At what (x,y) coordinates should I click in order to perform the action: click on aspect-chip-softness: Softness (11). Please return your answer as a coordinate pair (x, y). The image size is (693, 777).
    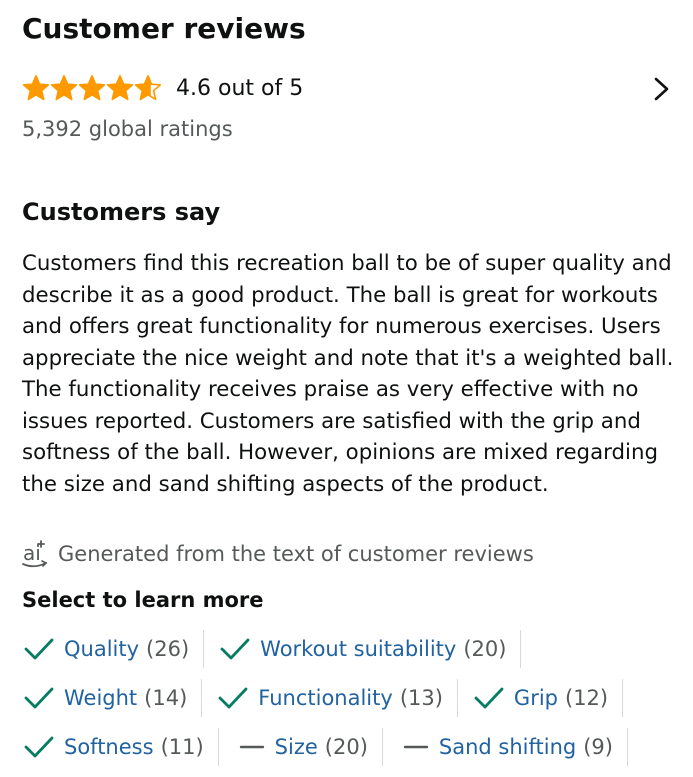
    Looking at the image, I should click on (118, 747).